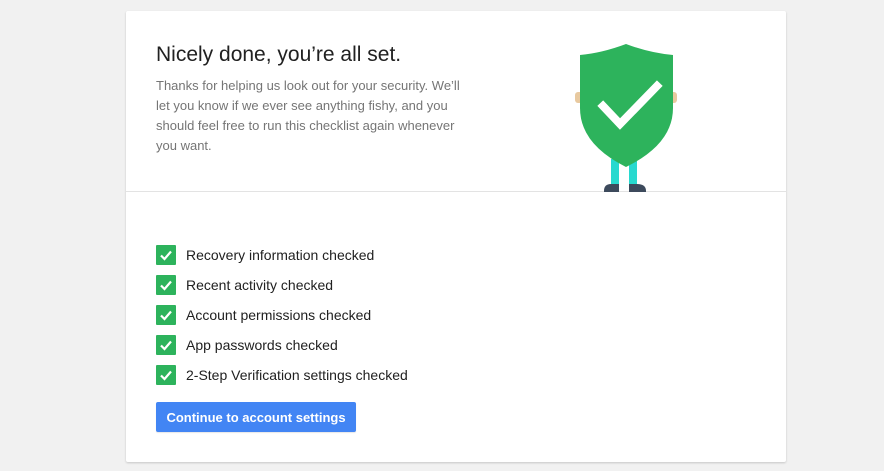  What do you see at coordinates (262, 345) in the screenshot?
I see `checklist-item-label: App passwords checked` at bounding box center [262, 345].